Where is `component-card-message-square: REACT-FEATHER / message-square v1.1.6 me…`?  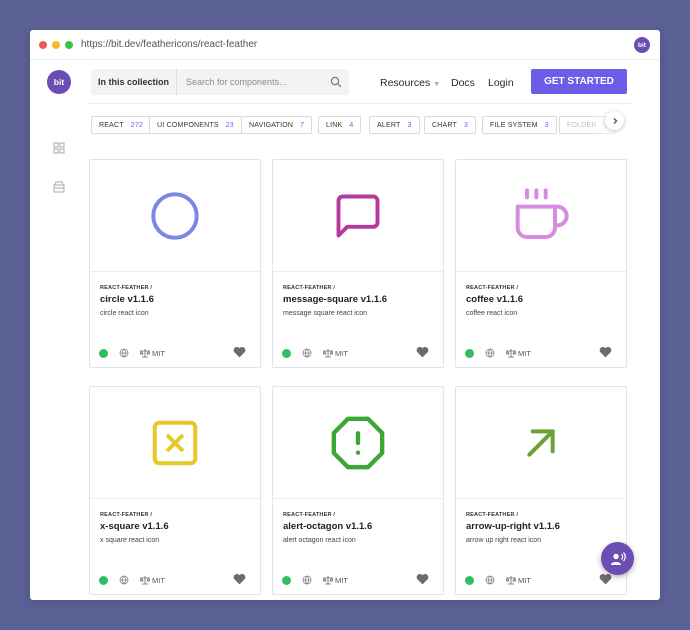 component-card-message-square: REACT-FEATHER / message-square v1.1.6 me… is located at coordinates (358, 263).